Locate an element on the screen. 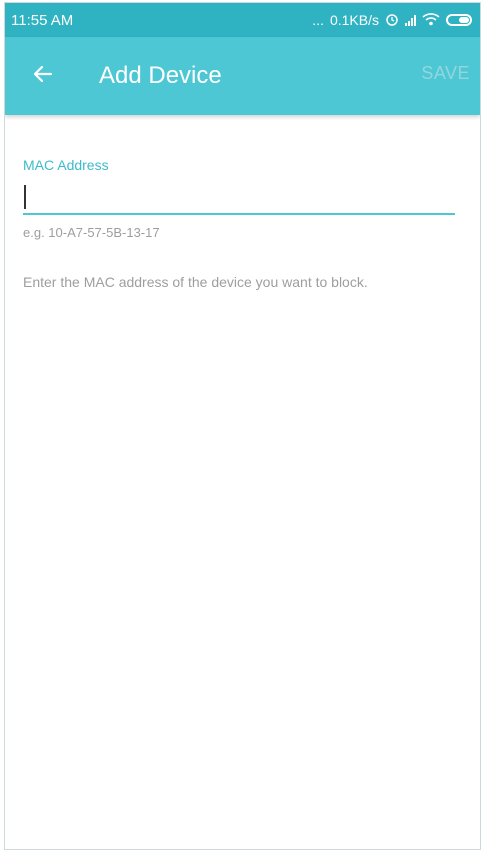  mac-address-input is located at coordinates (239, 198).